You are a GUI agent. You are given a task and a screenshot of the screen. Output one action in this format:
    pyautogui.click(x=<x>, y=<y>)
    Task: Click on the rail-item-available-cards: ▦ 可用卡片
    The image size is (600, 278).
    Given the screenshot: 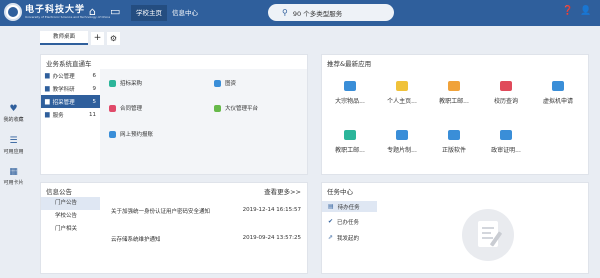 What is the action you would take?
    pyautogui.click(x=13, y=176)
    